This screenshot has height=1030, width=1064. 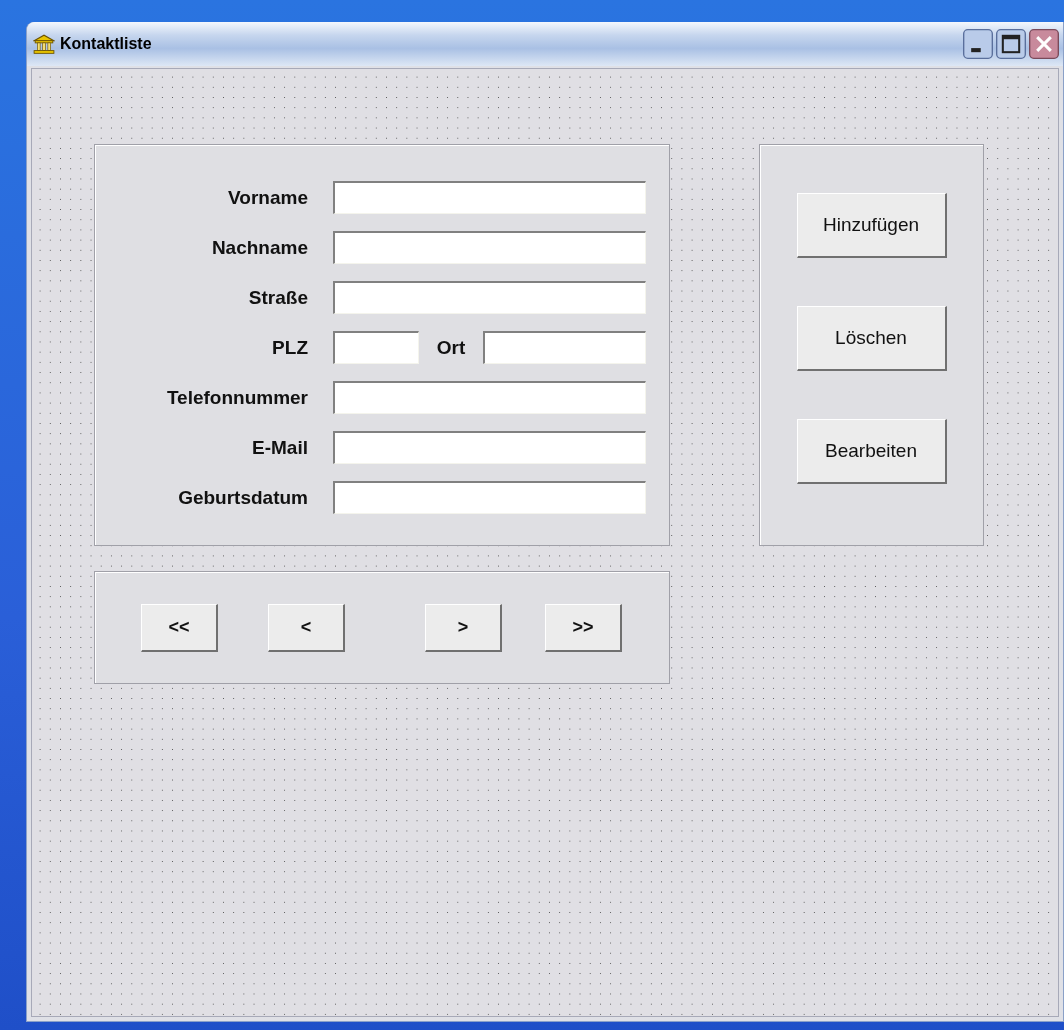 I want to click on field-label: Straße, so click(x=278, y=297).